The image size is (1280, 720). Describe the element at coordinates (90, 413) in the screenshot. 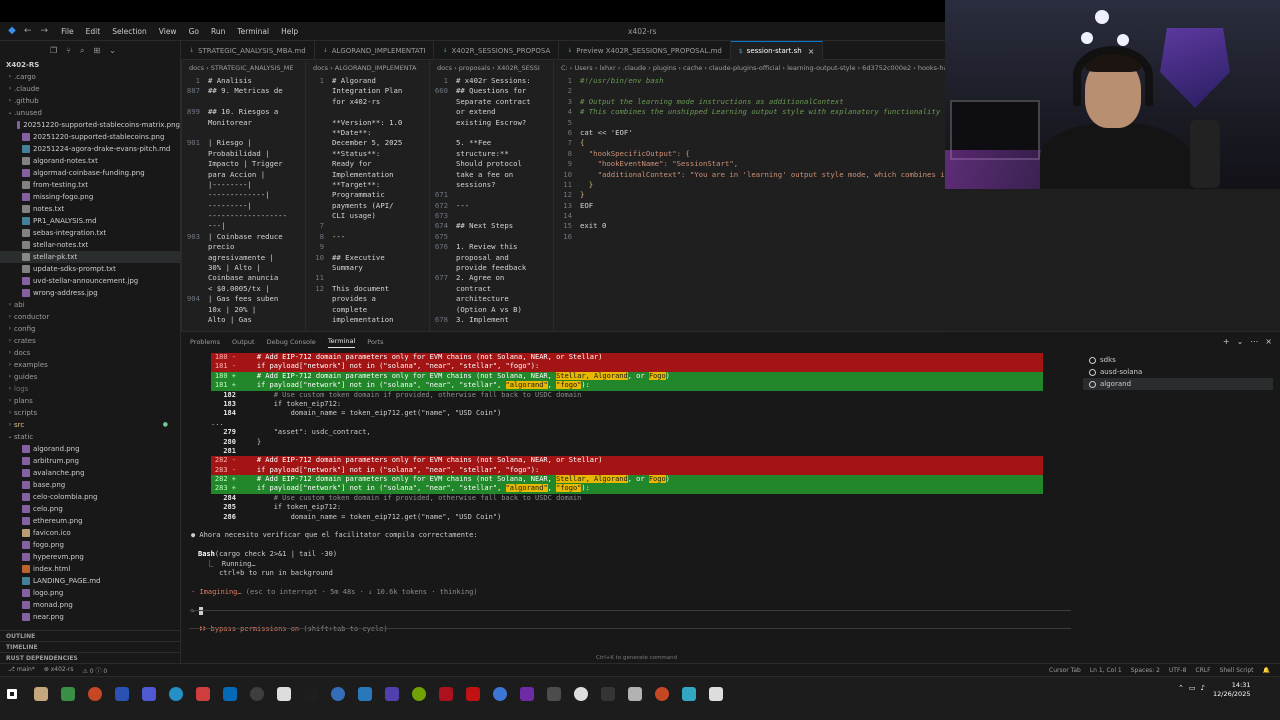

I see `tree-folder: › scripts` at that location.